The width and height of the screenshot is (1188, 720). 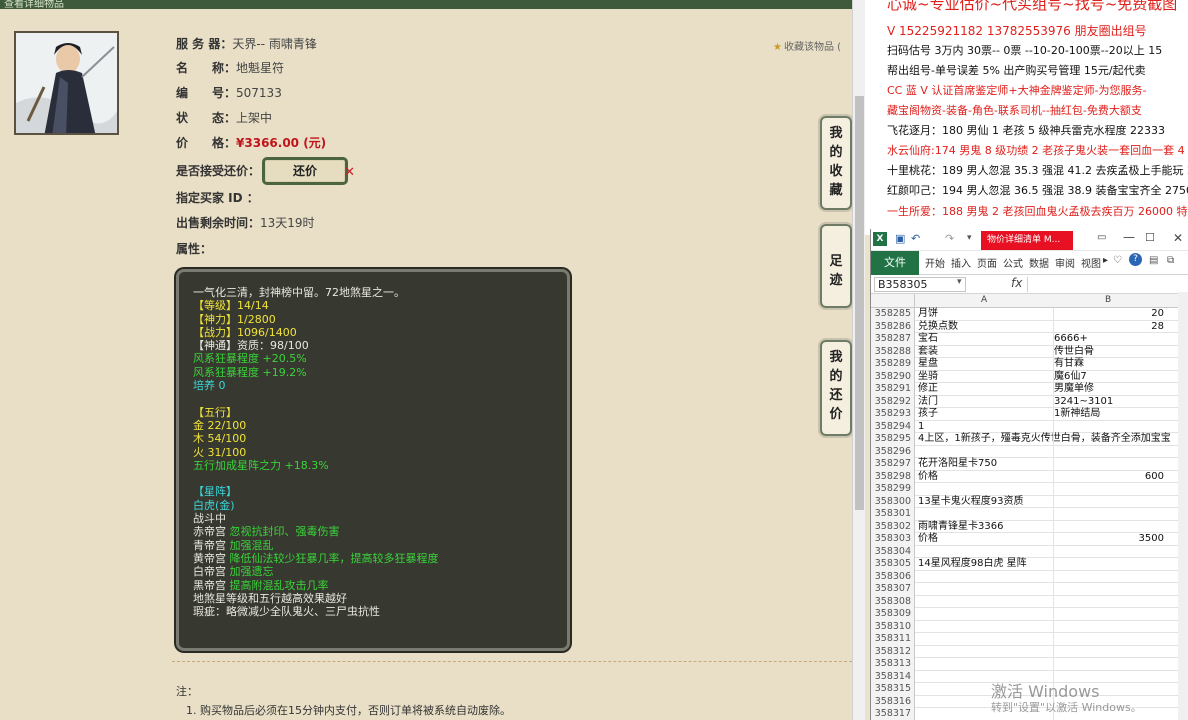 What do you see at coordinates (893, 451) in the screenshot?
I see `row-number: 358296` at bounding box center [893, 451].